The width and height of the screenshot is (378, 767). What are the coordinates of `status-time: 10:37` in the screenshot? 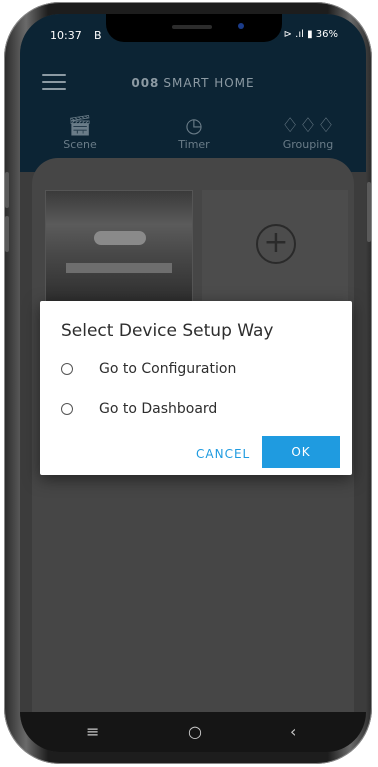 It's located at (66, 35).